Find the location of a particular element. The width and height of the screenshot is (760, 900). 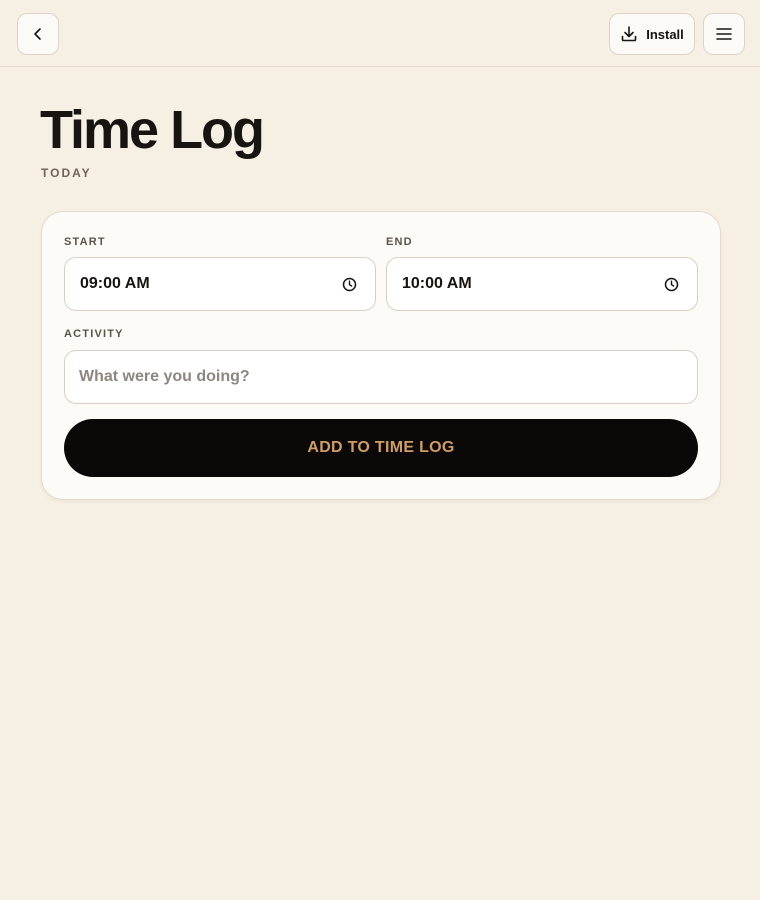

end-label: END is located at coordinates (399, 242).